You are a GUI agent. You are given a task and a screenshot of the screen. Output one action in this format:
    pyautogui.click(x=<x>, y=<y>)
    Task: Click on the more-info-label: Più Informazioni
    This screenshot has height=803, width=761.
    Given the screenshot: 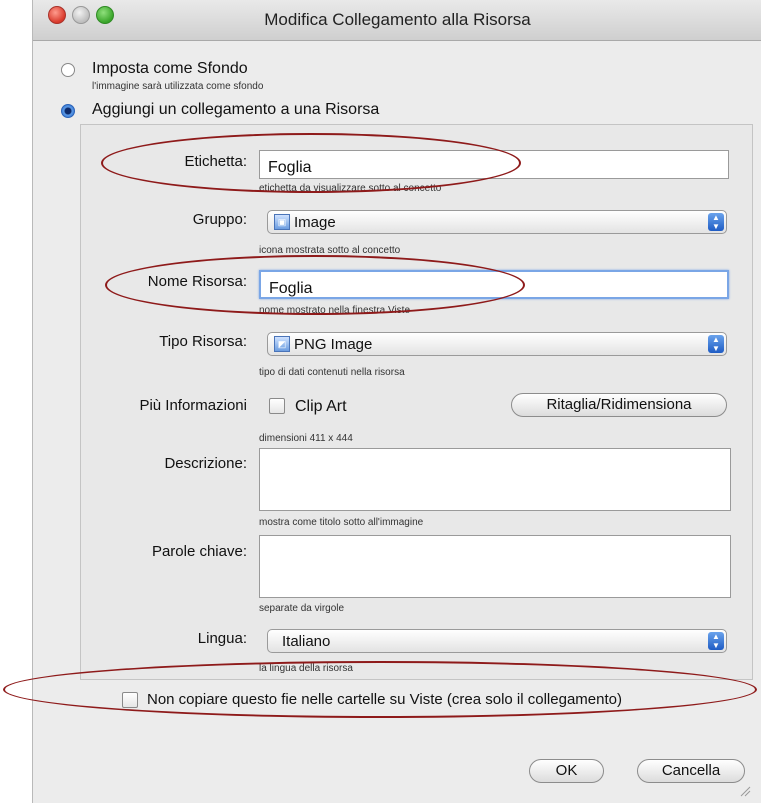 What is the action you would take?
    pyautogui.click(x=193, y=405)
    